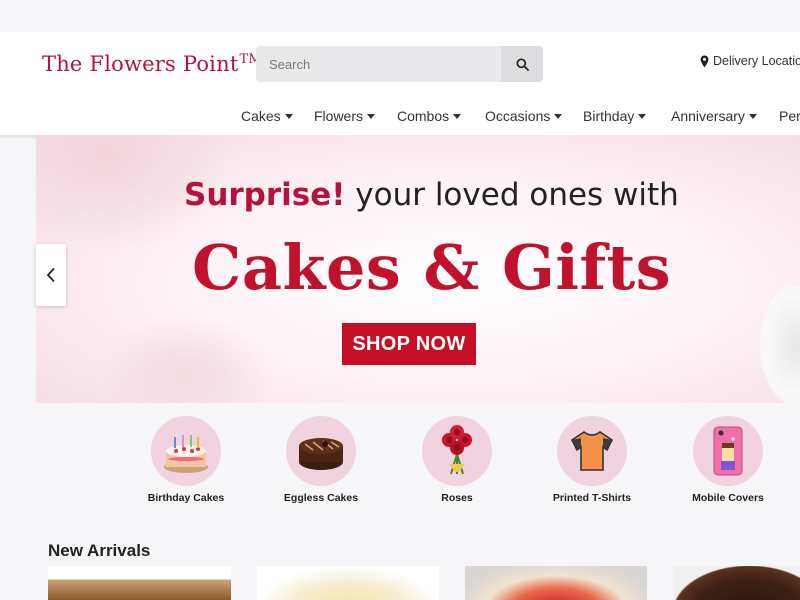  I want to click on chocolate-cake-icon, so click(321, 454).